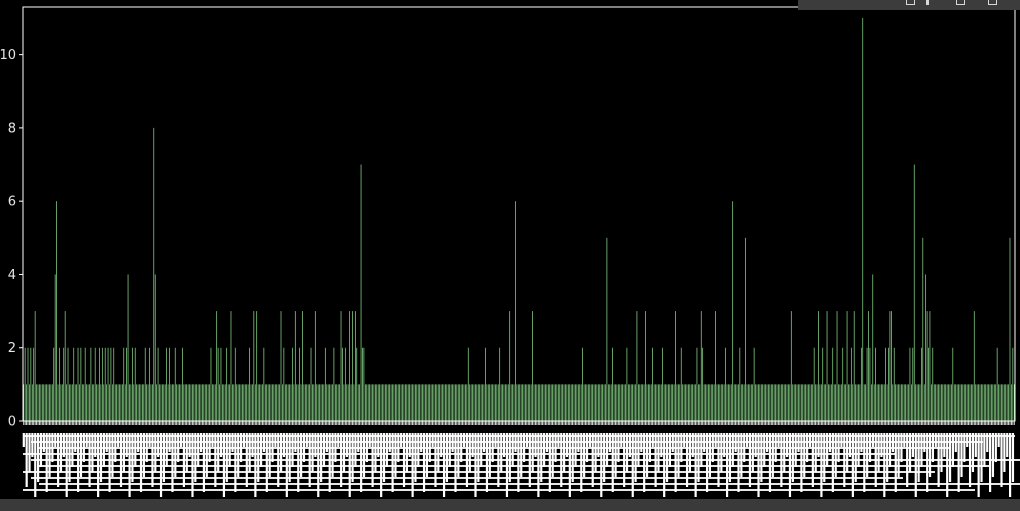  I want to click on back-icon, so click(910, 2).